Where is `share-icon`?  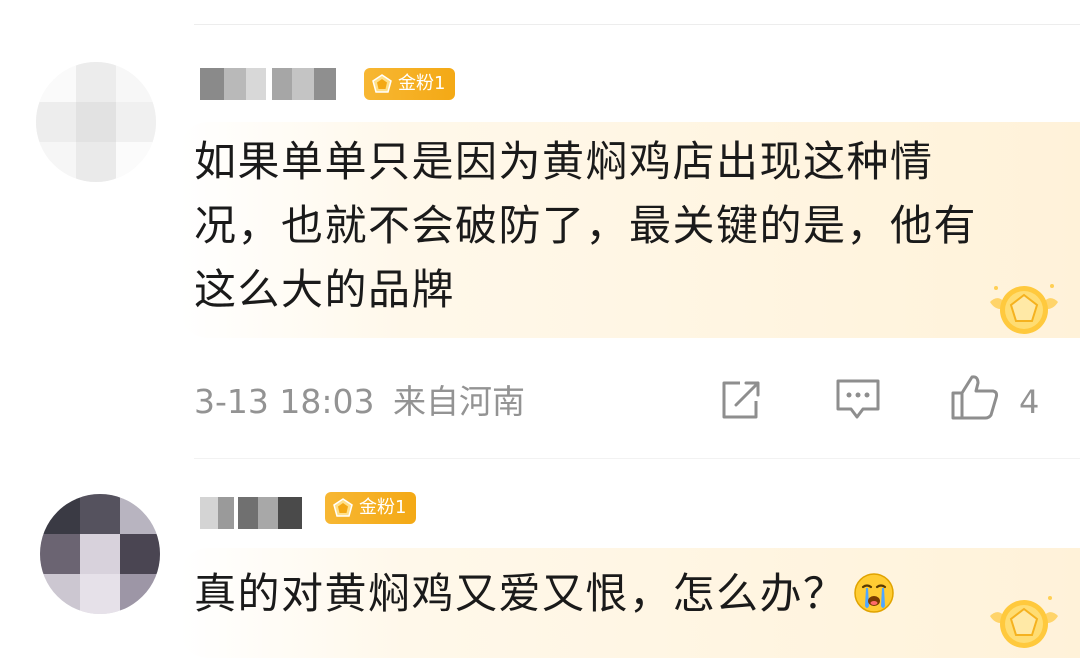 share-icon is located at coordinates (740, 401).